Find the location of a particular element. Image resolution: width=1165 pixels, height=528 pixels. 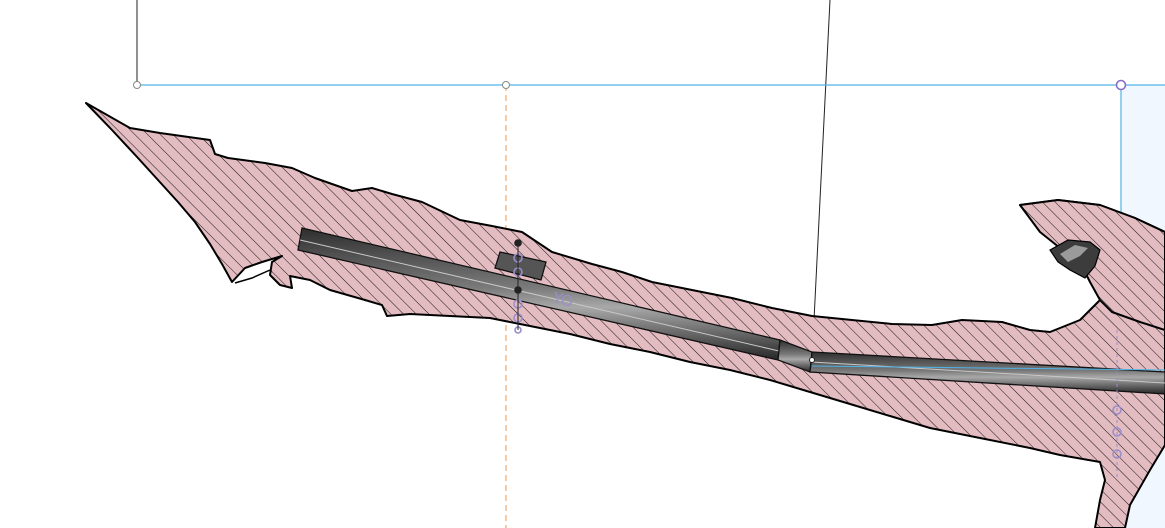

endpoint-handle-selected is located at coordinates (1121, 85).